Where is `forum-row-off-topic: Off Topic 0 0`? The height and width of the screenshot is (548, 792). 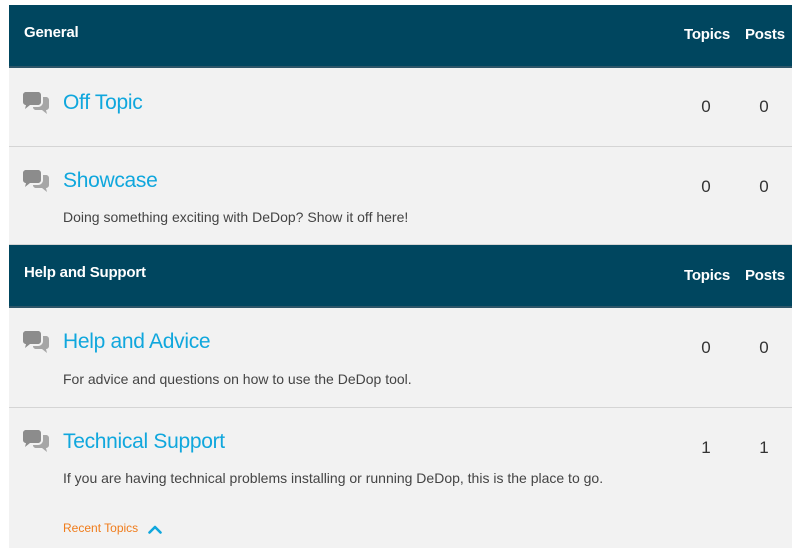 forum-row-off-topic: Off Topic 0 0 is located at coordinates (400, 107).